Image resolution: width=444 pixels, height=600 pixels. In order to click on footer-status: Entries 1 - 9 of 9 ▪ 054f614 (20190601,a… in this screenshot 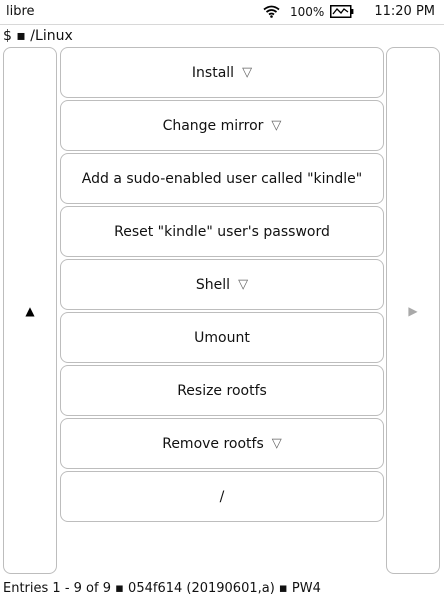, I will do `click(162, 588)`.